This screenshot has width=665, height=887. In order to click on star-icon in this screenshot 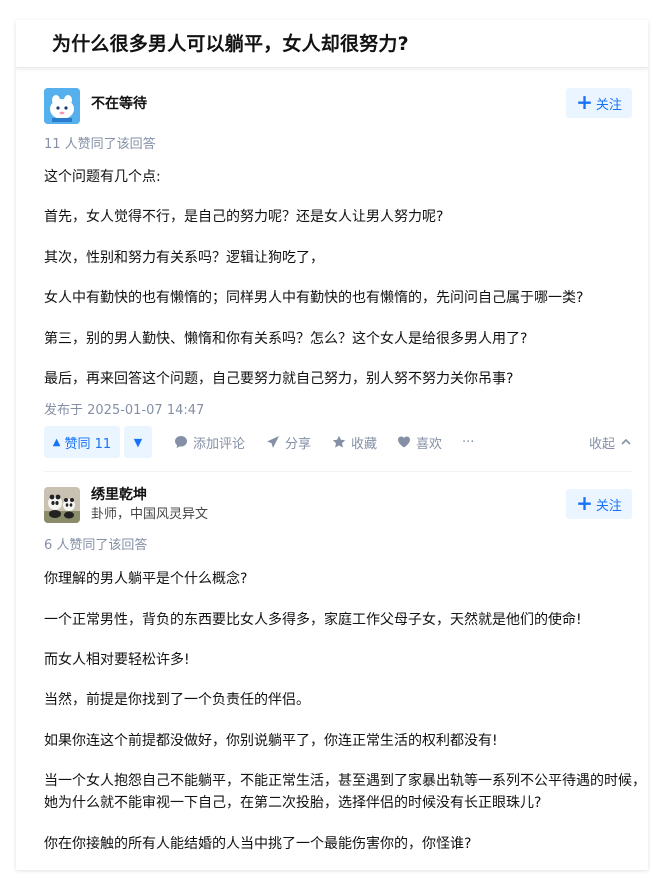, I will do `click(339, 441)`.